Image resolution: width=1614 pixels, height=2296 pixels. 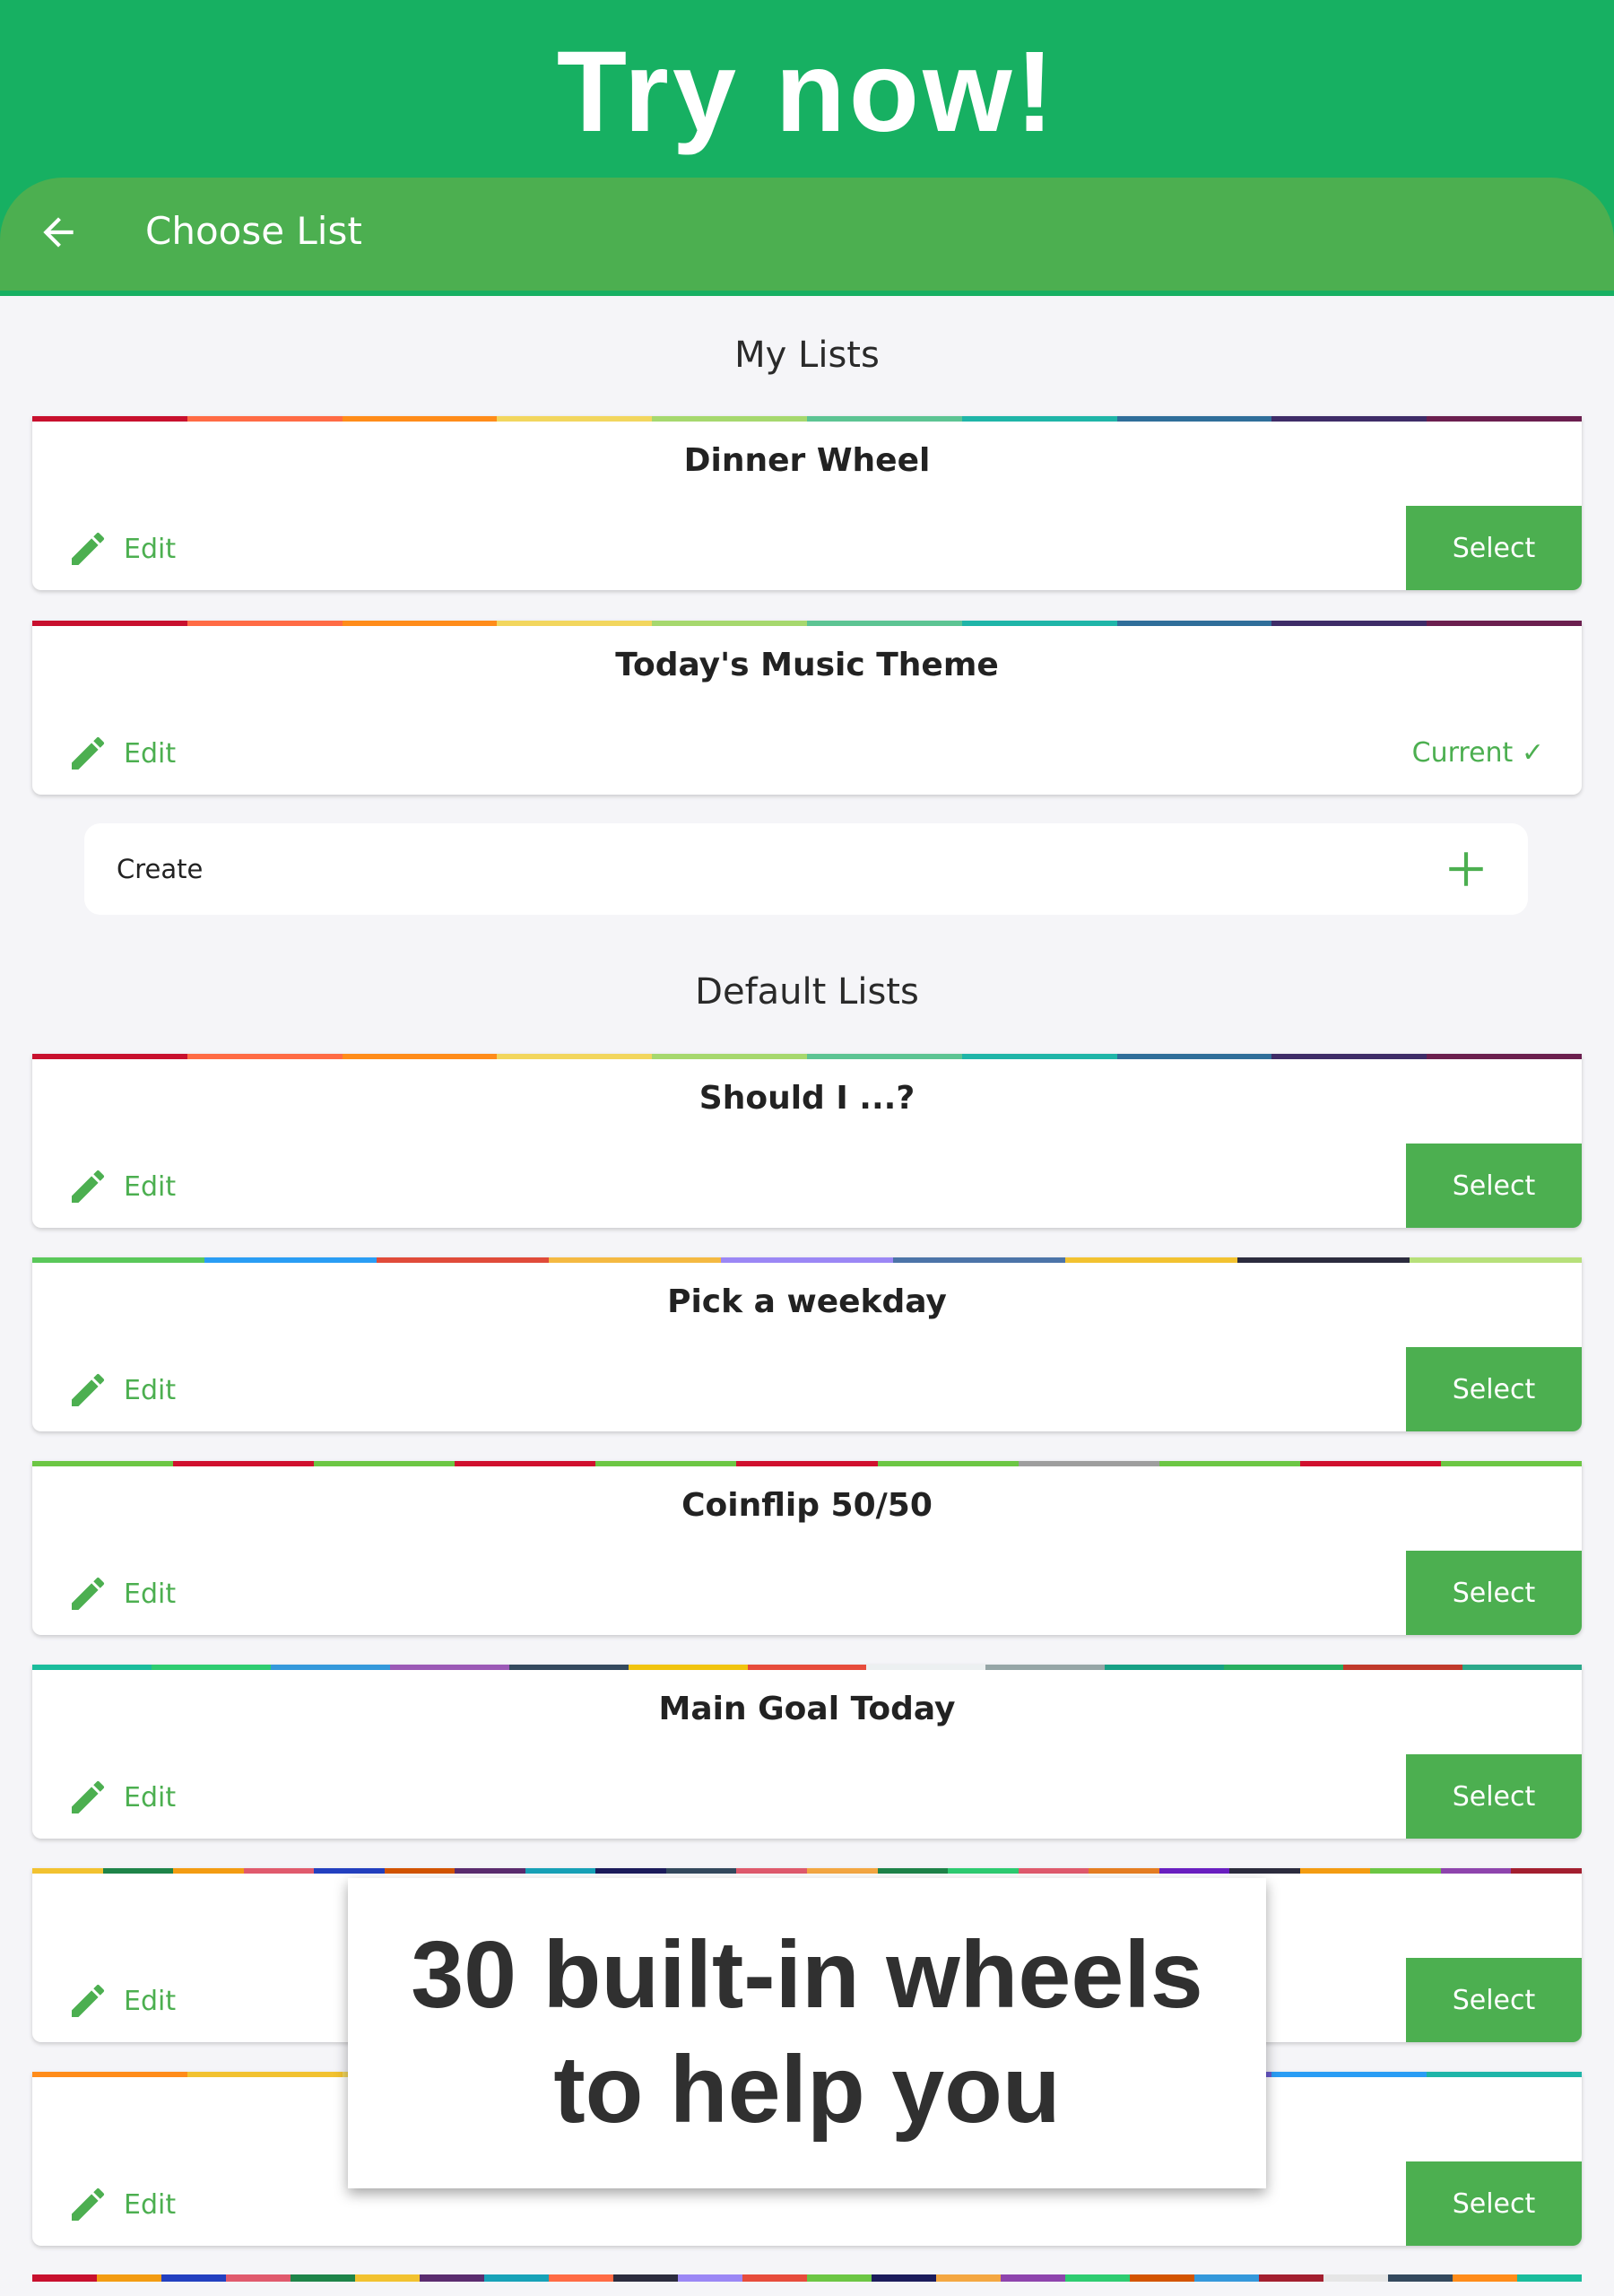 I want to click on create-list-button: Create, so click(x=806, y=869).